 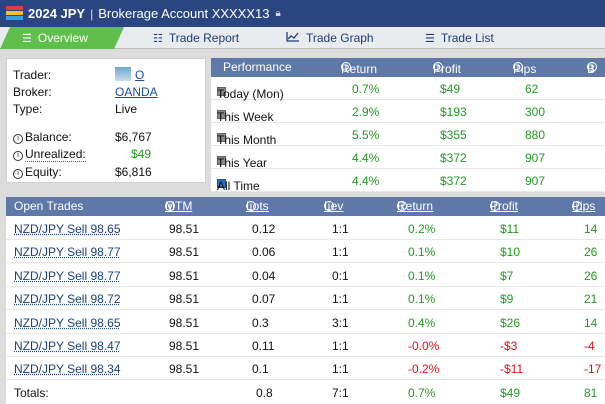 I want to click on return-cell: 0.2%, so click(x=422, y=229).